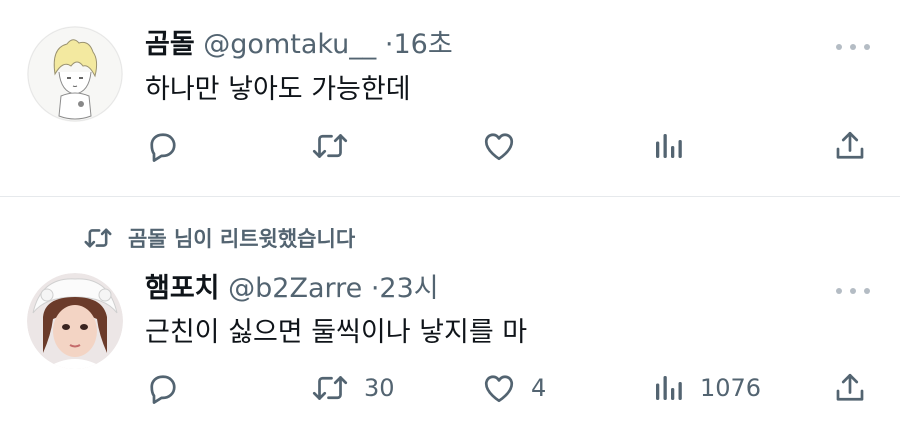  I want to click on timestamp: 16초, so click(422, 44).